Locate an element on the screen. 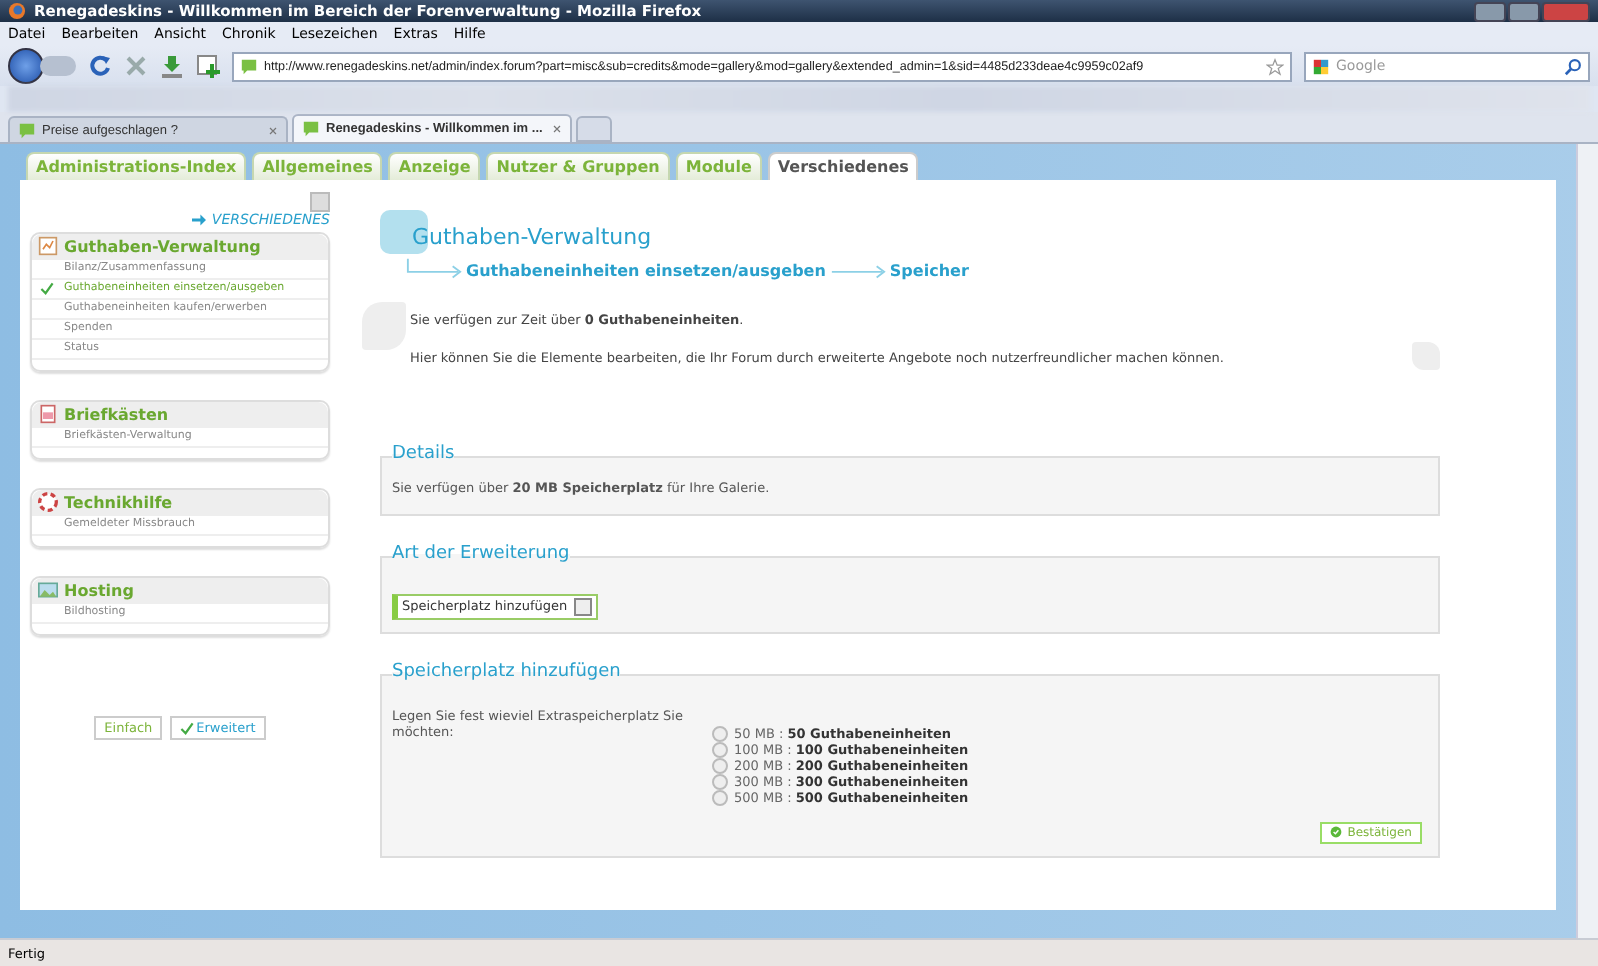 The width and height of the screenshot is (1598, 966). admin-tab: Module is located at coordinates (718, 166).